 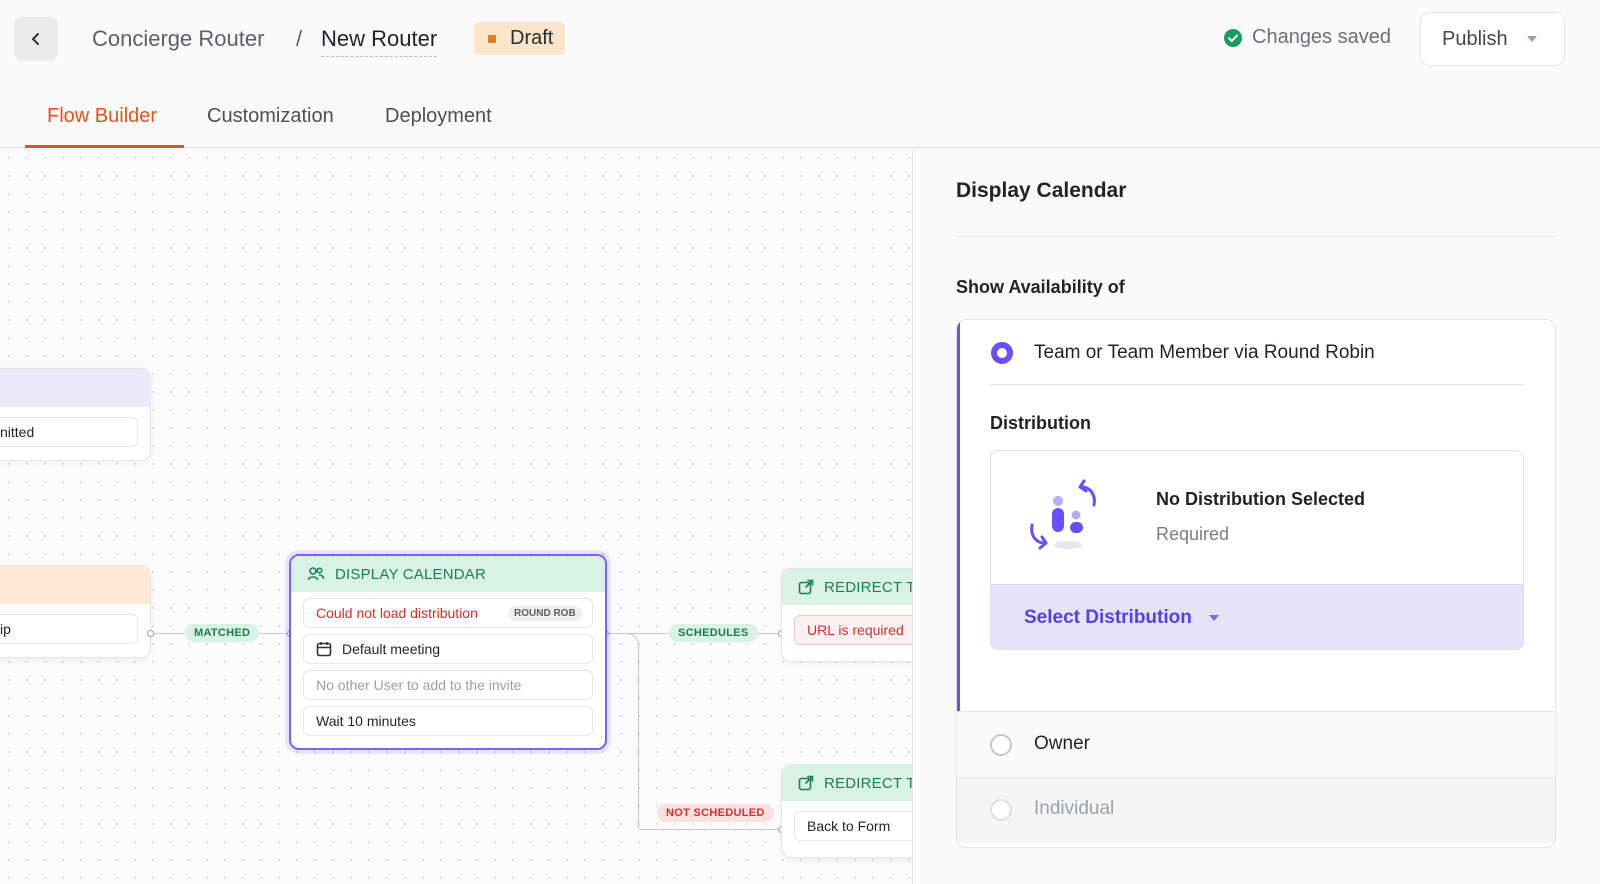 What do you see at coordinates (715, 813) in the screenshot?
I see `edge-label-not-scheduled: NOT SCHEDULED` at bounding box center [715, 813].